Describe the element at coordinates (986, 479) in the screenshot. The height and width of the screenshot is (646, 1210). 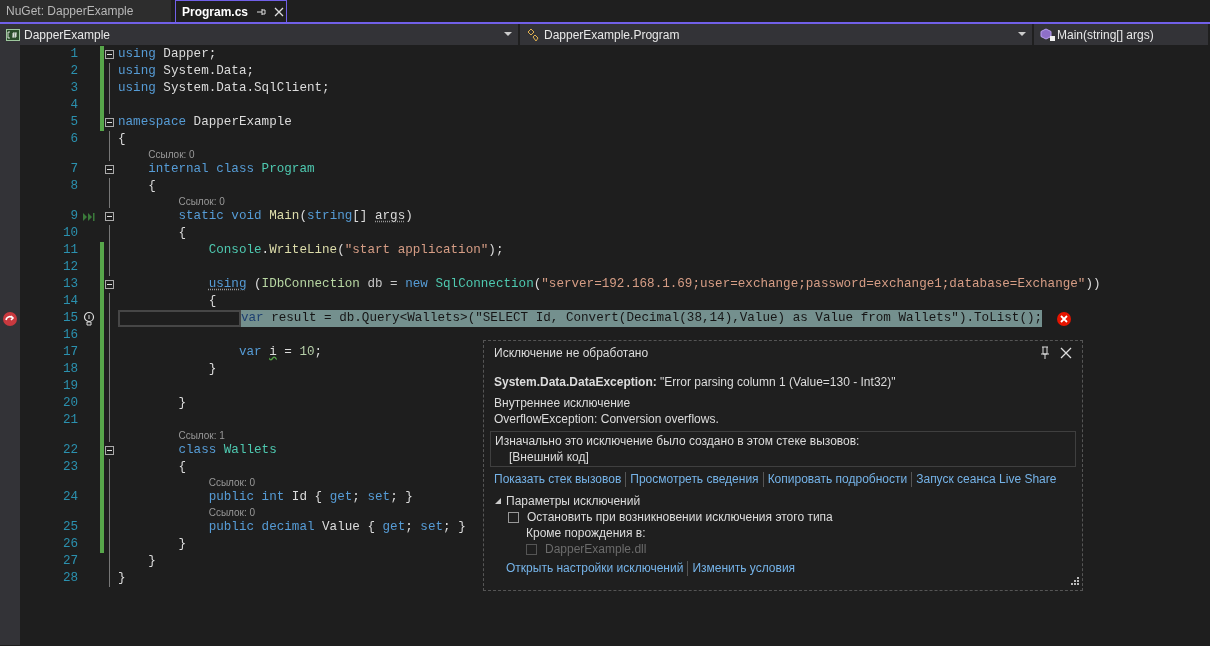
I see `action-link: Запуск сеанса Live Share` at that location.